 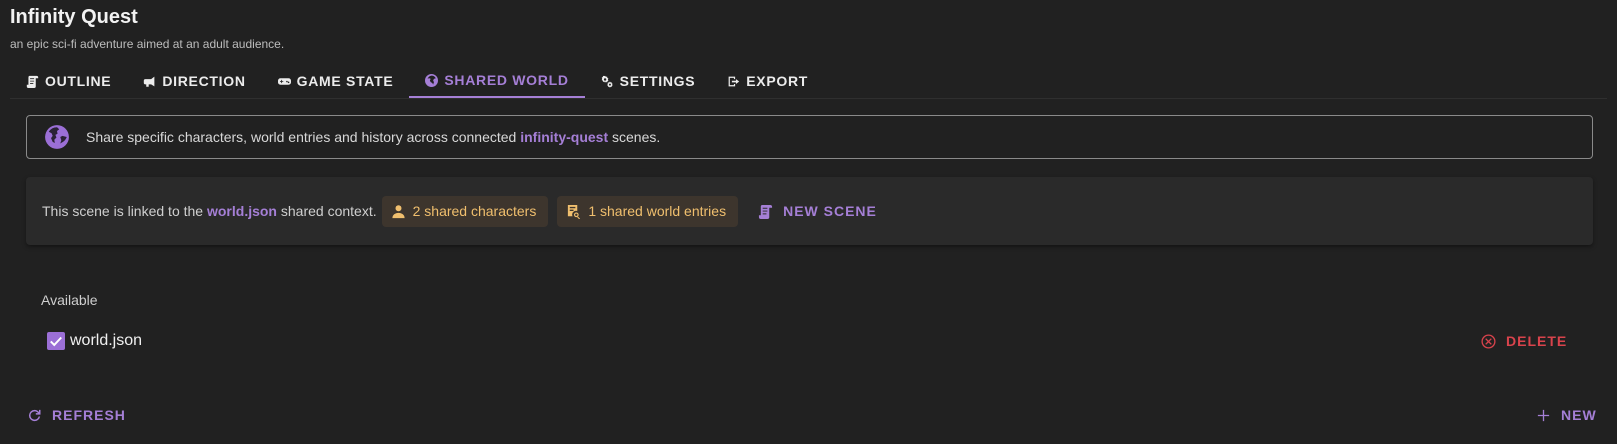 What do you see at coordinates (657, 211) in the screenshot?
I see `chip-label: 1 shared world entries` at bounding box center [657, 211].